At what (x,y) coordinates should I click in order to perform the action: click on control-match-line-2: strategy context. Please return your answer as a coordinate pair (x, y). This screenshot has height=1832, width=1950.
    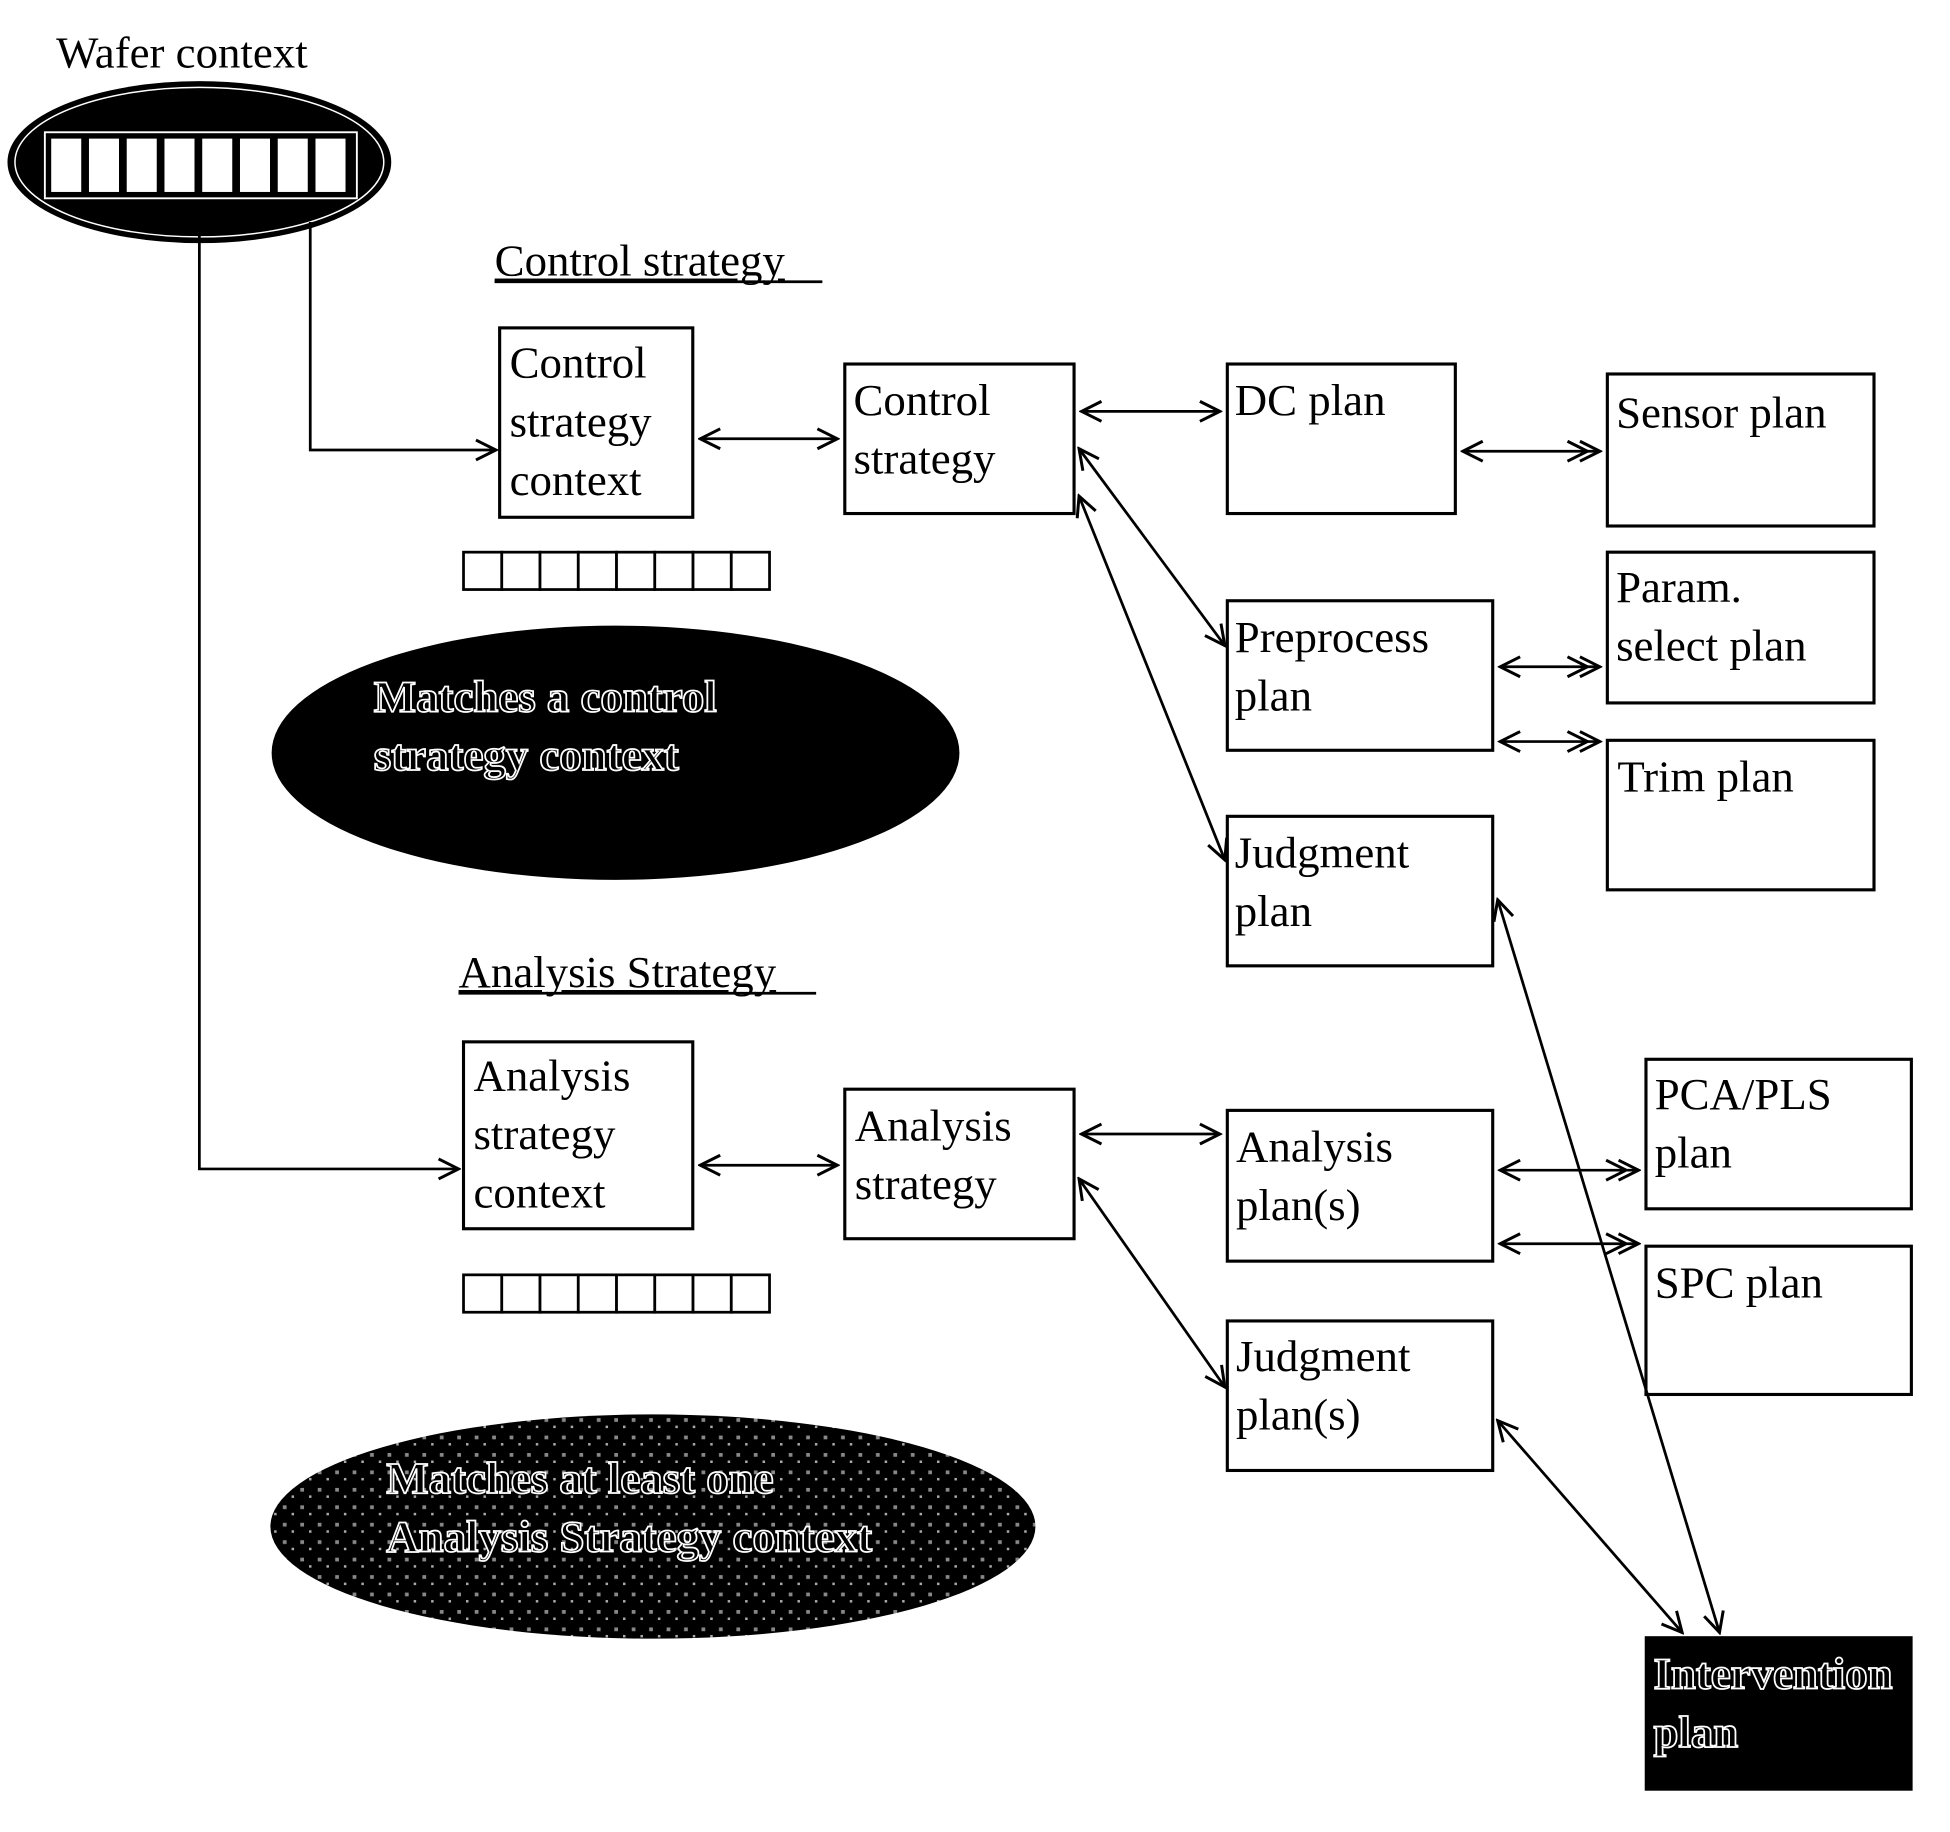
    Looking at the image, I should click on (526, 755).